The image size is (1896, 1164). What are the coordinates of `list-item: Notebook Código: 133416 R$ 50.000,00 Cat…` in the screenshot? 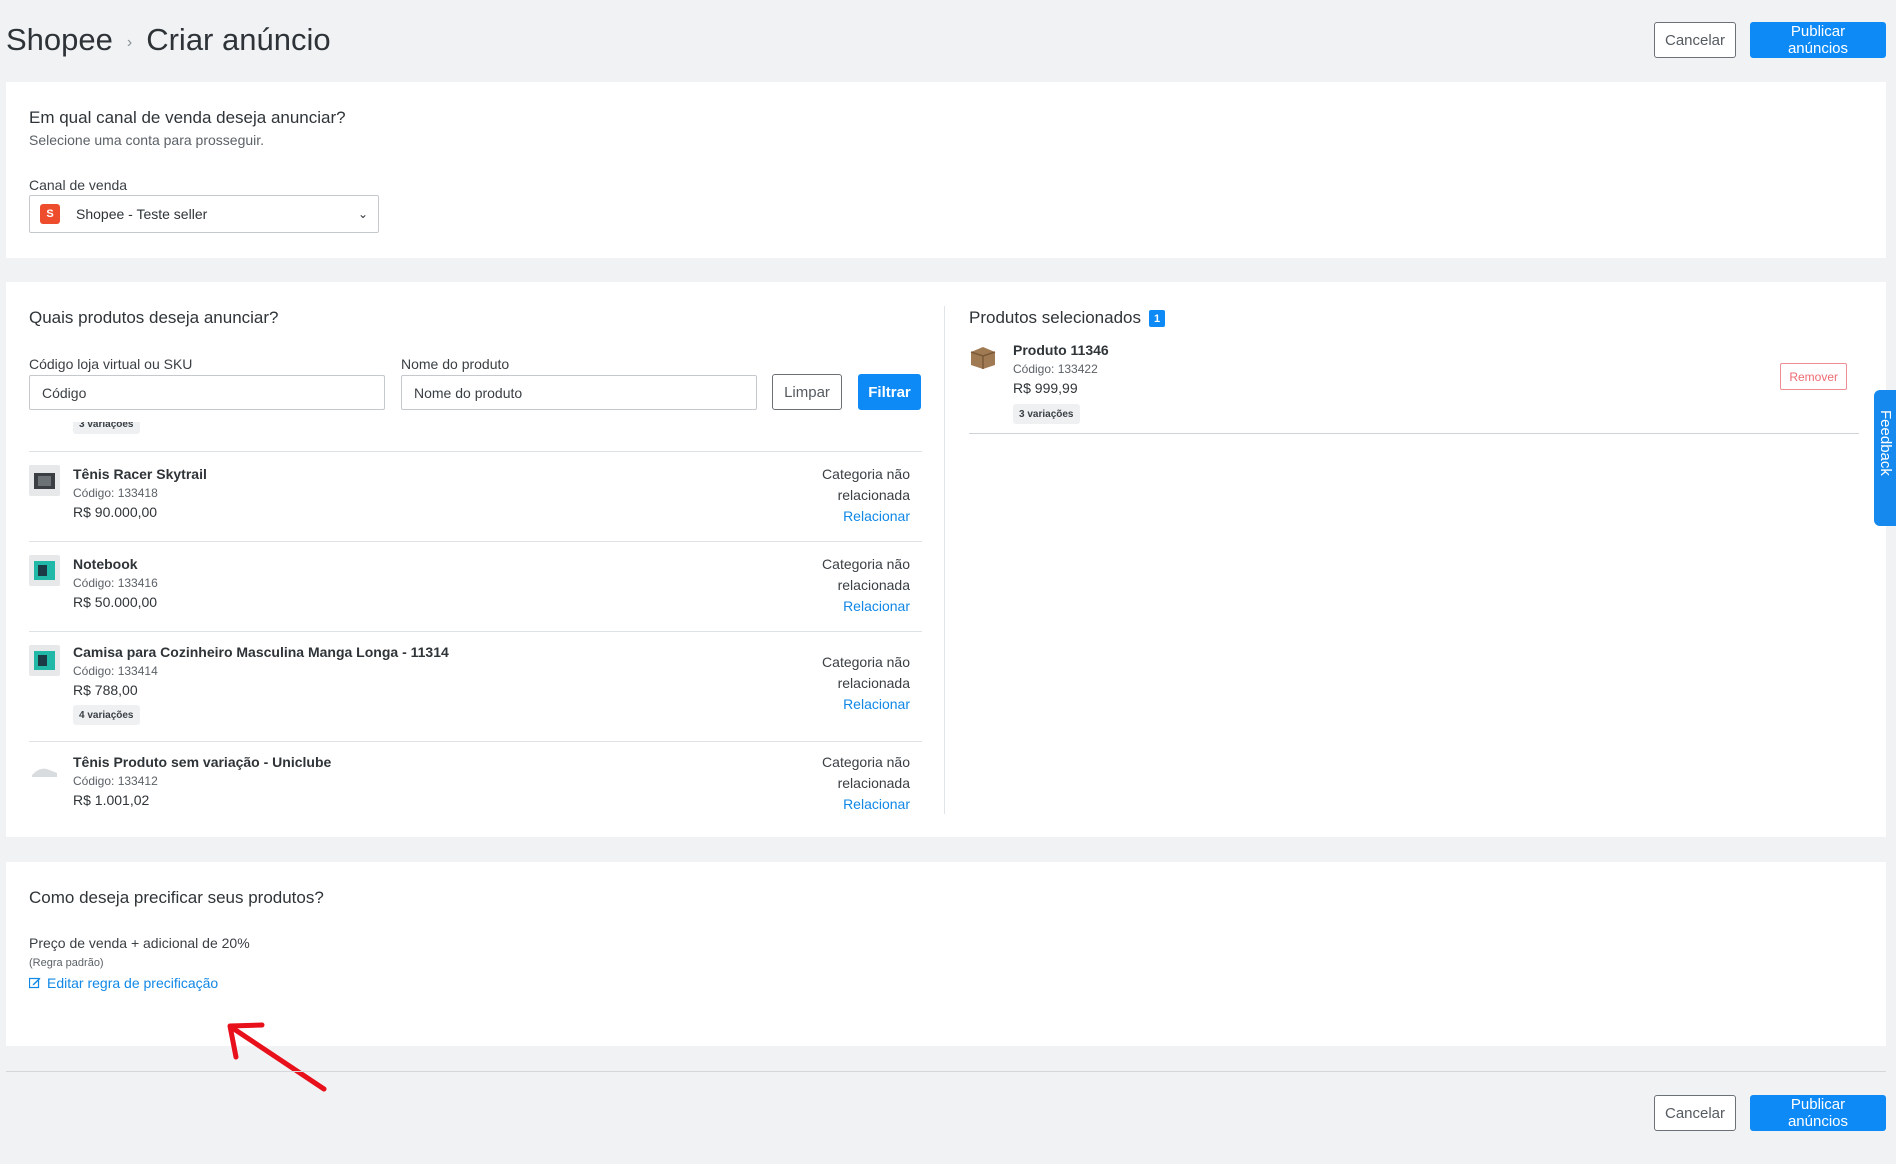 It's located at (475, 587).